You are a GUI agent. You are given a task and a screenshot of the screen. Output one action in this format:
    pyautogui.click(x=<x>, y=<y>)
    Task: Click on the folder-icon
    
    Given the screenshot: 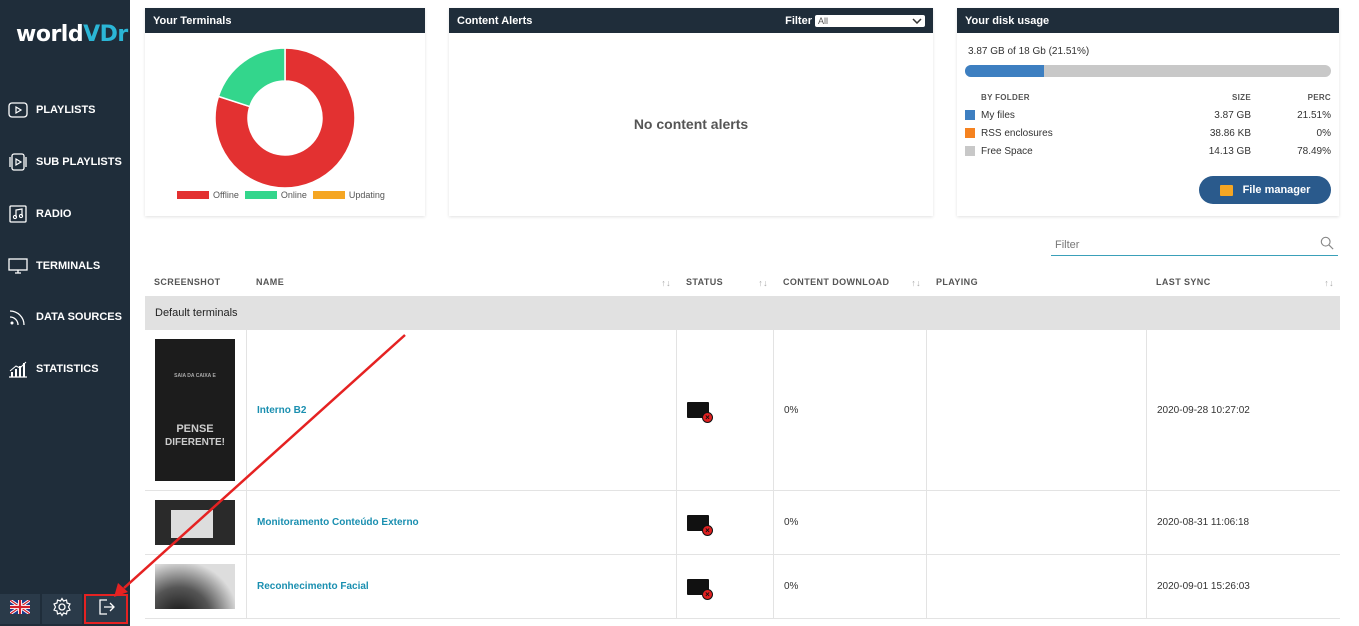 What is the action you would take?
    pyautogui.click(x=1226, y=190)
    